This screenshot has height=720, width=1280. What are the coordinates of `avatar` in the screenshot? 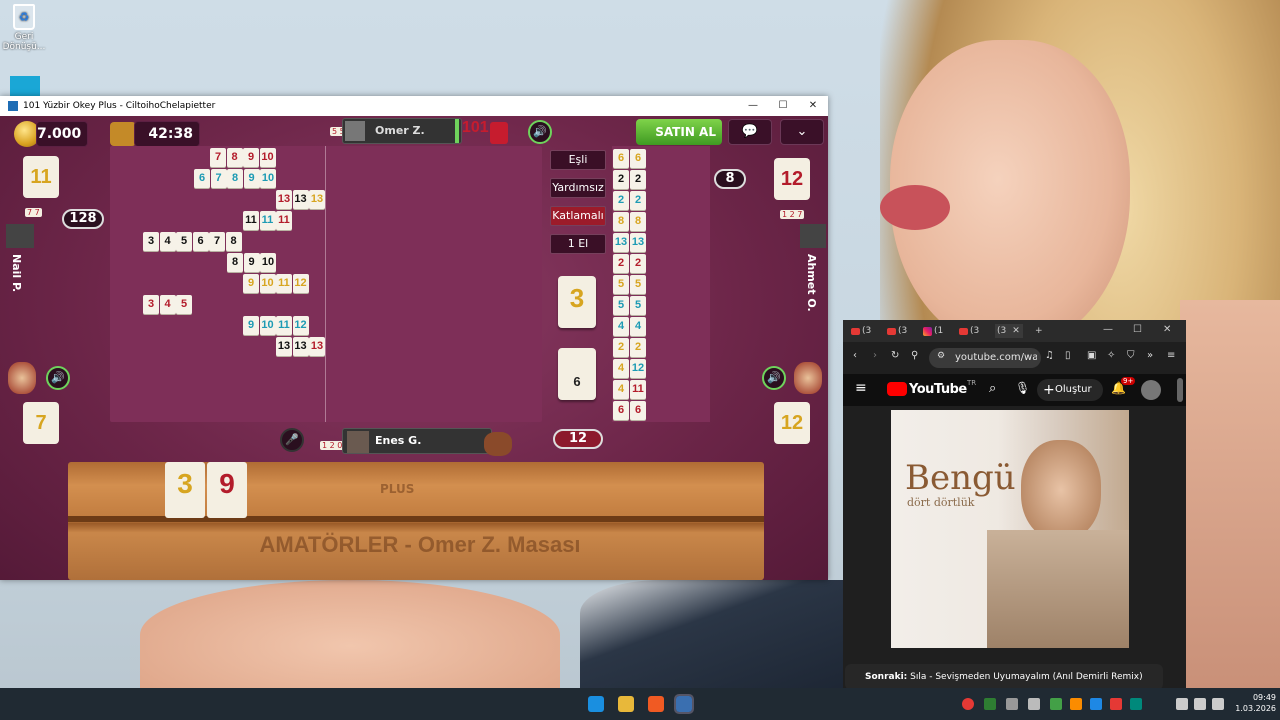 It's located at (1151, 390).